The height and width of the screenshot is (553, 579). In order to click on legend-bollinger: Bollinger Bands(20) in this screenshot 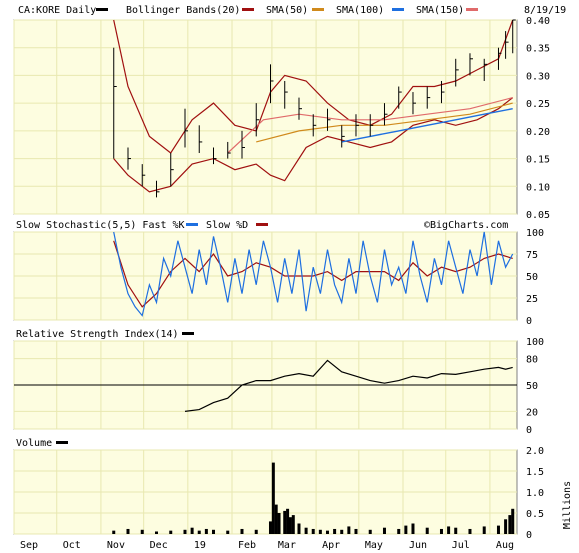, I will do `click(183, 10)`.